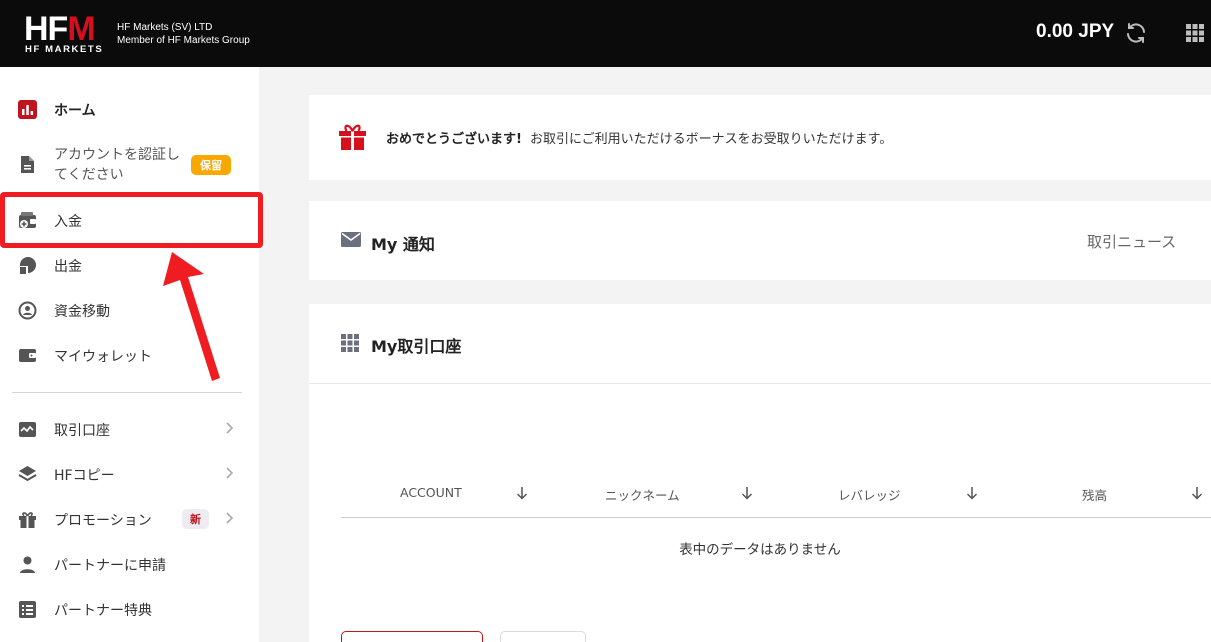  I want to click on layers-icon, so click(27, 474).